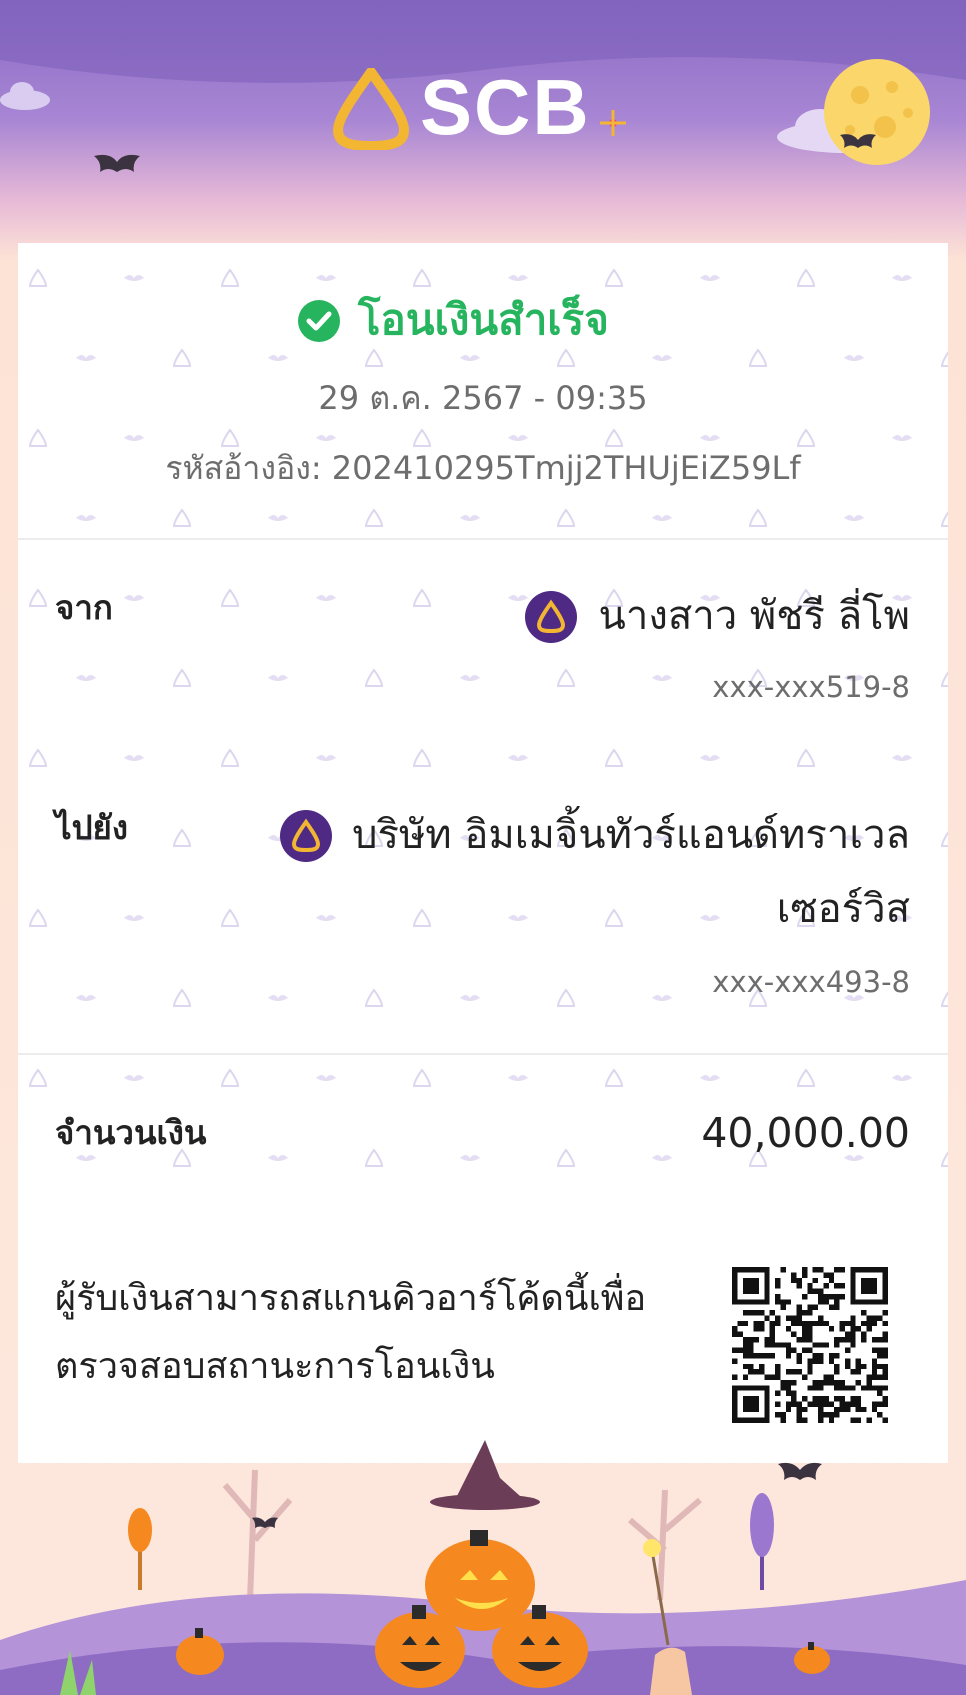 The image size is (966, 1695). Describe the element at coordinates (275, 1366) in the screenshot. I see `qr-instruction-line2: ตรวจสอบสถานะการโอนเงิน` at that location.